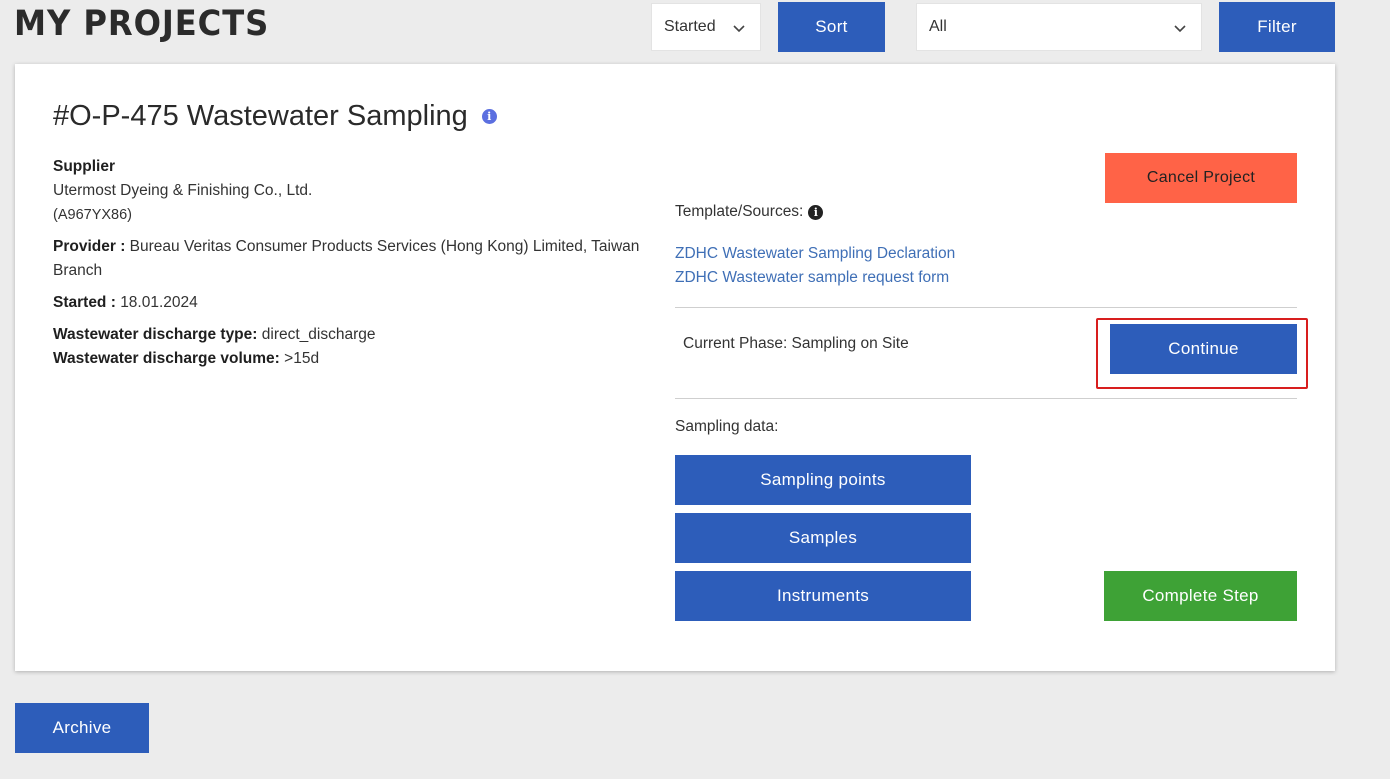  I want to click on project-title: #O-P-475 Wastewater Sampling, so click(260, 116).